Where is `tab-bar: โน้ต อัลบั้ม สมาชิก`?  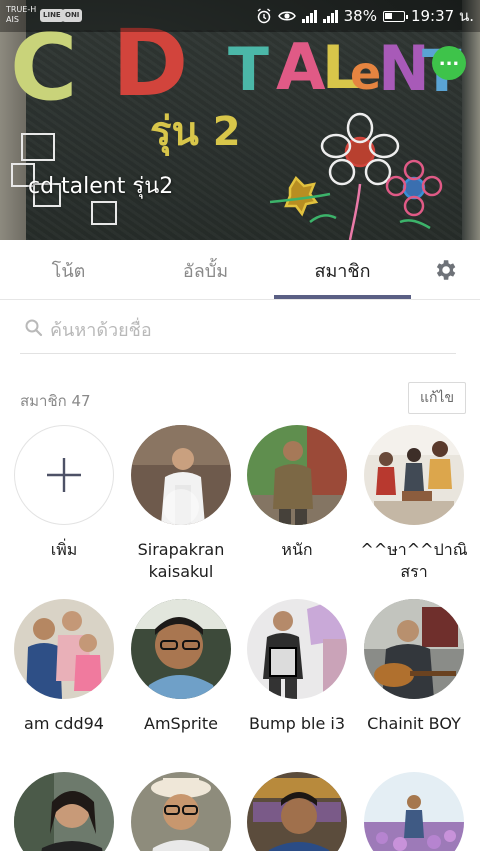
tab-bar: โน้ต อัลบั้ม สมาชิก is located at coordinates (240, 270).